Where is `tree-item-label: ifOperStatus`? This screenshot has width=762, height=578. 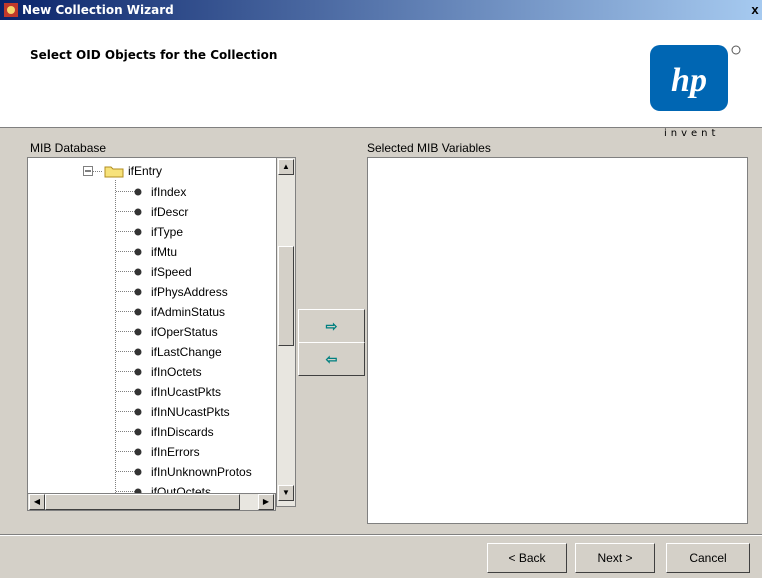 tree-item-label: ifOperStatus is located at coordinates (184, 332).